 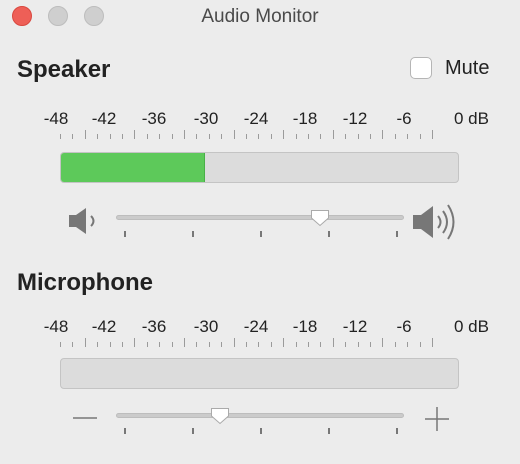 What do you see at coordinates (154, 118) in the screenshot?
I see `speaker-scale-label: -36` at bounding box center [154, 118].